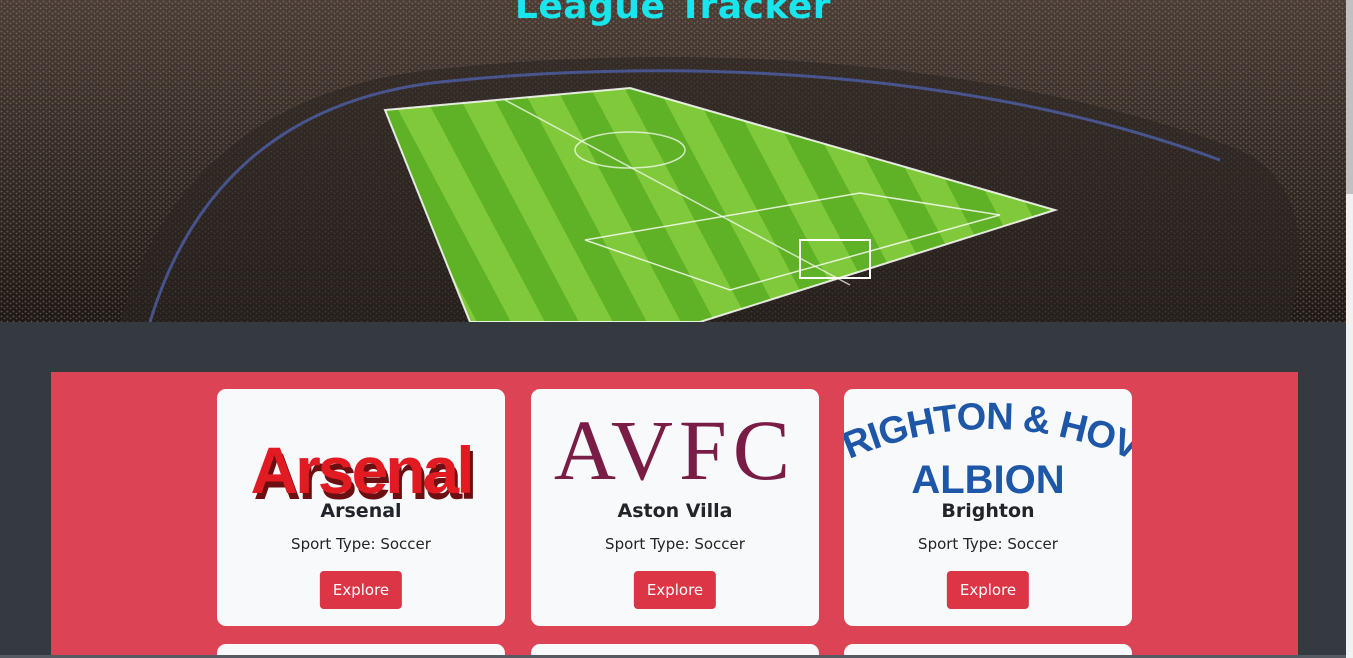 The height and width of the screenshot is (658, 1353). I want to click on svg-text: BRIGHTON & HOVE, so click(988, 429).